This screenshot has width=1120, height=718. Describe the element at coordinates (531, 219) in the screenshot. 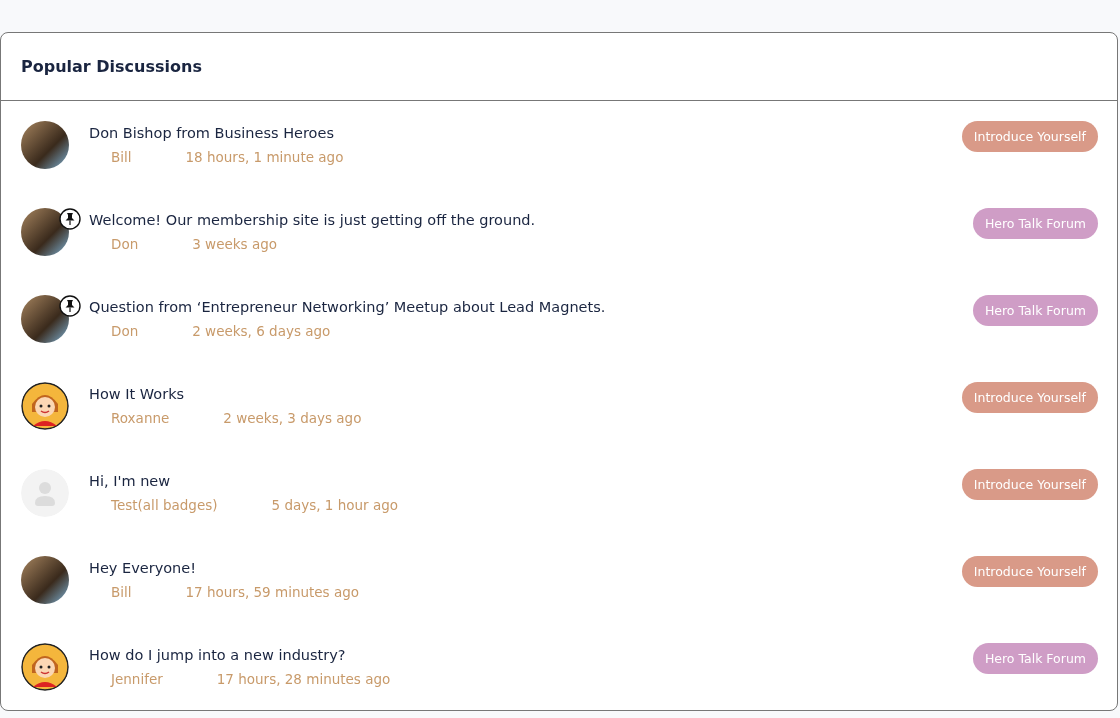

I see `discussion-title: Welcome! Our membership site is just getting off the ground.` at that location.